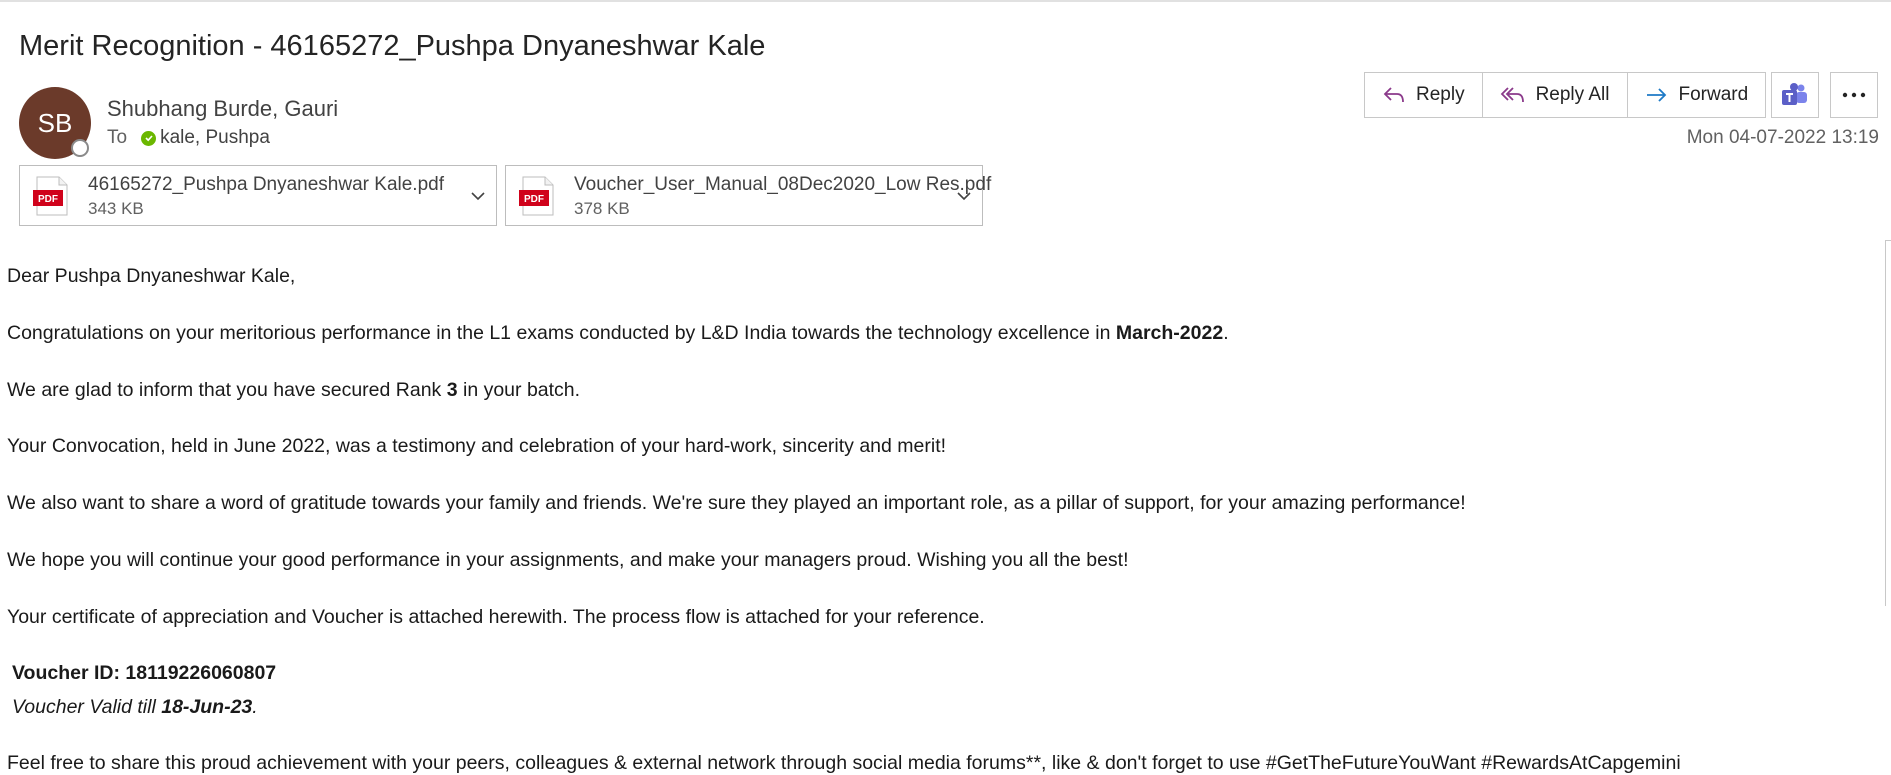 Image resolution: width=1891 pixels, height=775 pixels. I want to click on greeting: Dear Pushpa Dnyaneshwar Kale,, so click(151, 276).